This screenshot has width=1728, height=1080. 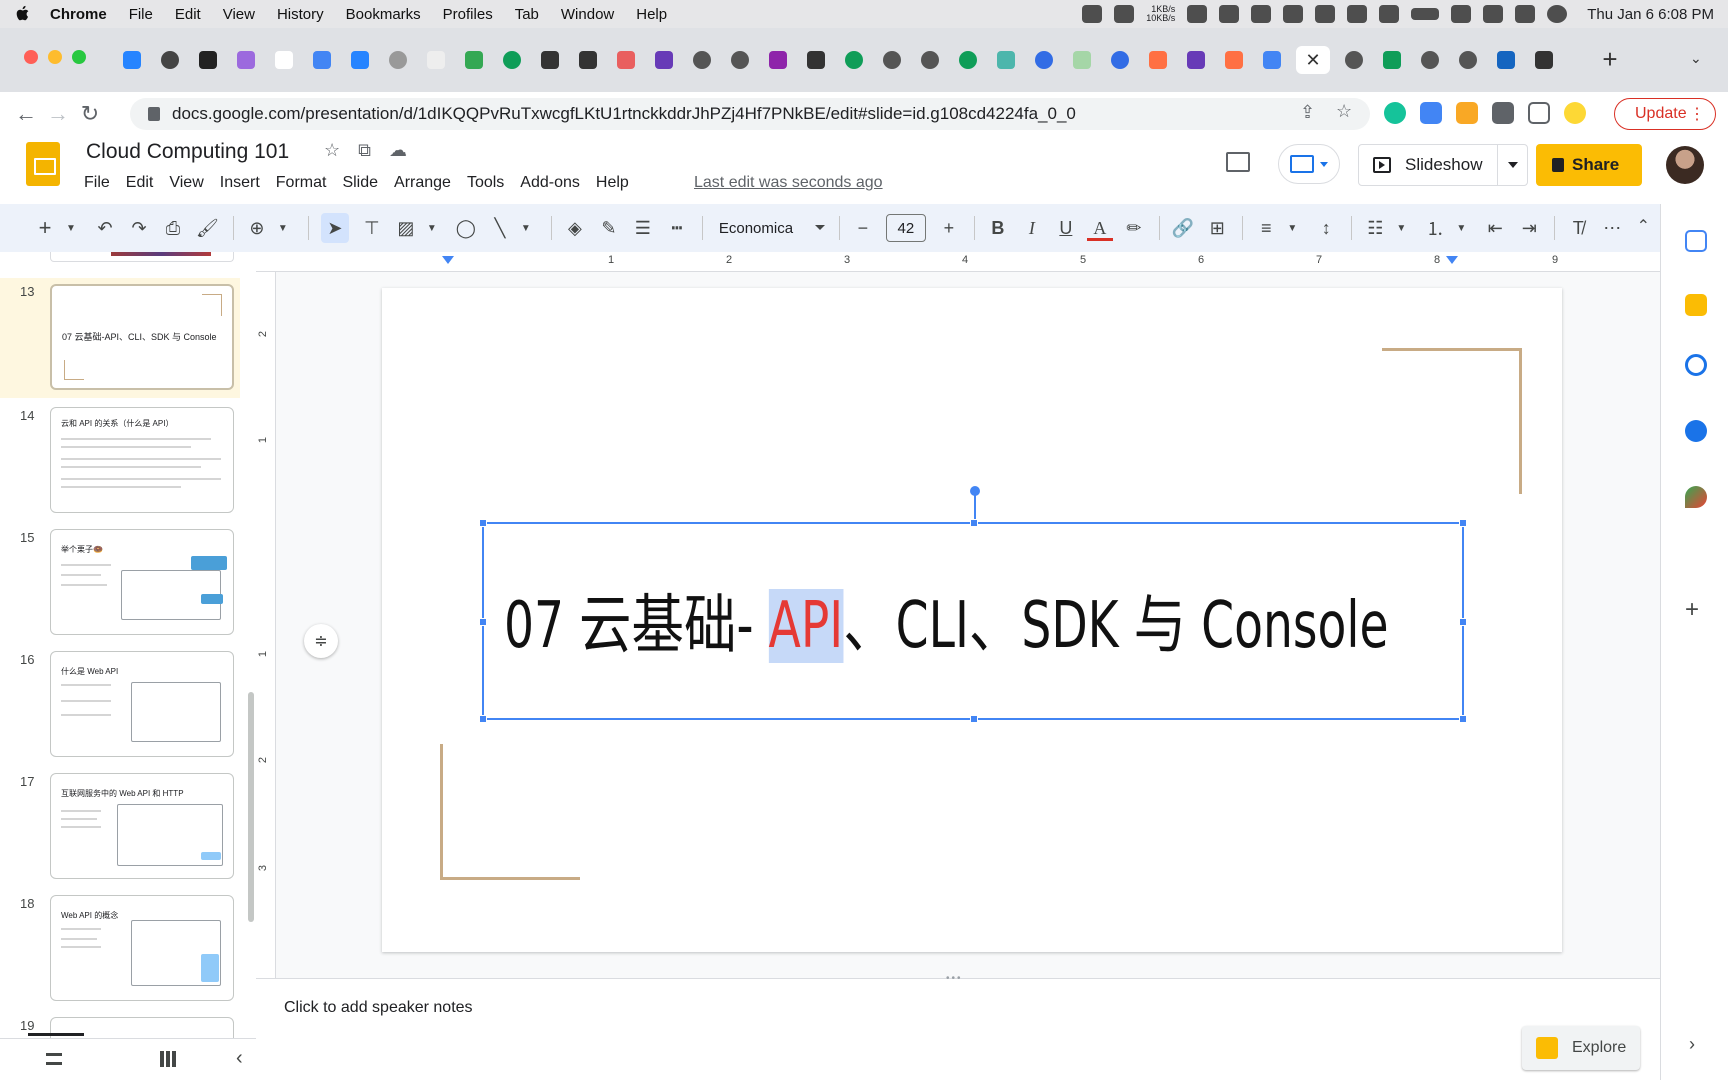 What do you see at coordinates (378, 1008) in the screenshot?
I see `speaker-notes-placeholder: Click to add speaker notes` at bounding box center [378, 1008].